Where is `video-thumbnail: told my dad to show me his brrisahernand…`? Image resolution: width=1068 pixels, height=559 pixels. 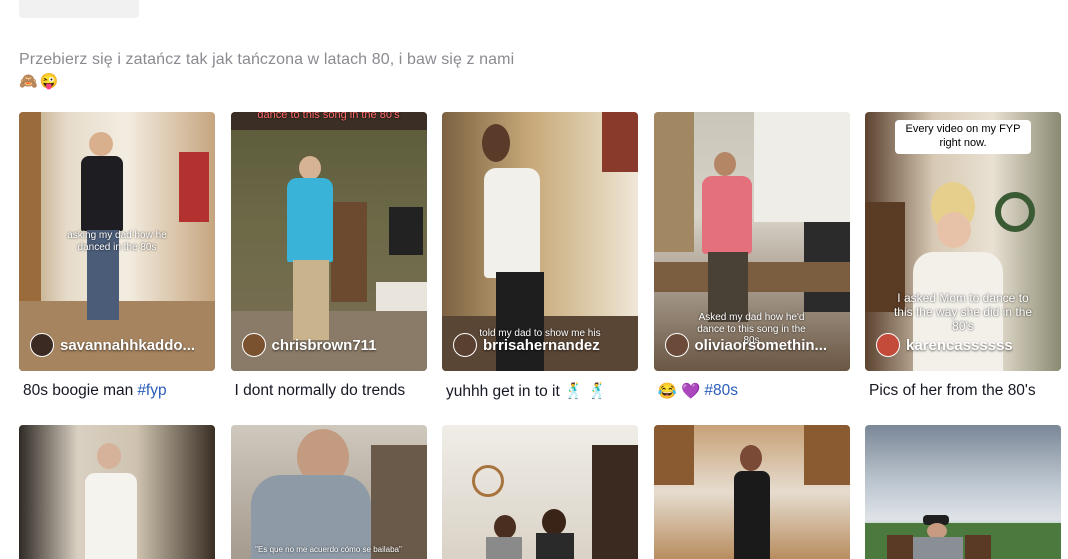 video-thumbnail: told my dad to show me his brrisahernand… is located at coordinates (540, 241).